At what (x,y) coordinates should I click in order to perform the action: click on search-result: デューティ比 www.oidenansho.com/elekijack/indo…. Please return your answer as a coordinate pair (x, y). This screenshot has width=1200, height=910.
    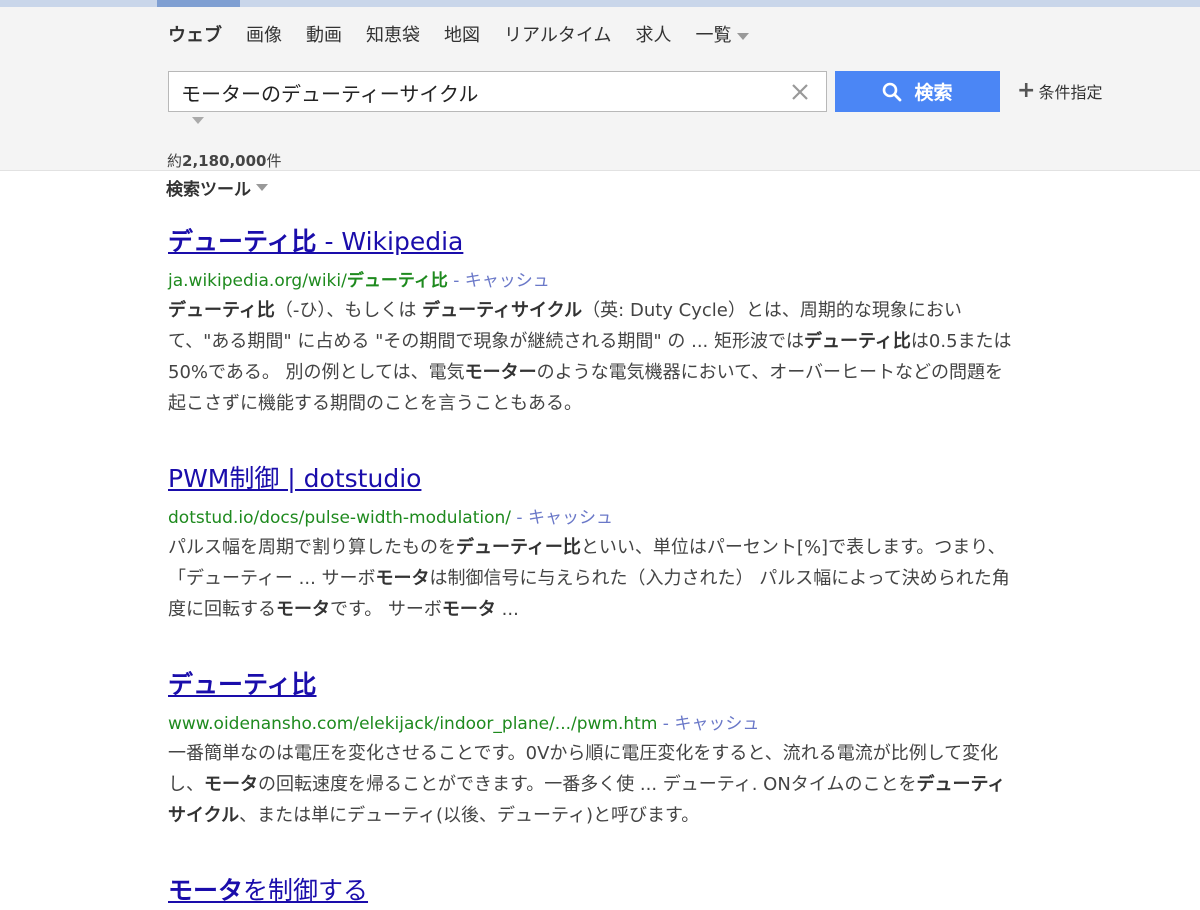
    Looking at the image, I should click on (598, 748).